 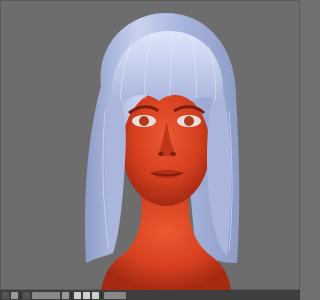 What do you see at coordinates (150, 295) in the screenshot?
I see `viewport-header-bar` at bounding box center [150, 295].